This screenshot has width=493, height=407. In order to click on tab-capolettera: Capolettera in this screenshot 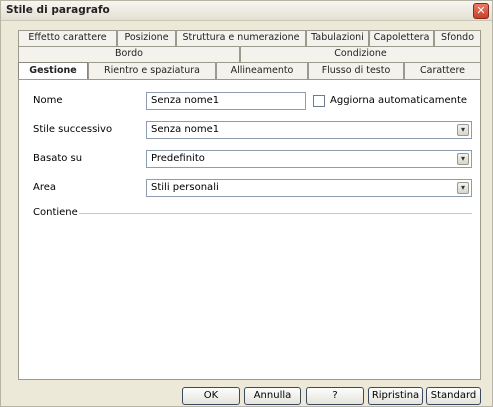, I will do `click(401, 38)`.